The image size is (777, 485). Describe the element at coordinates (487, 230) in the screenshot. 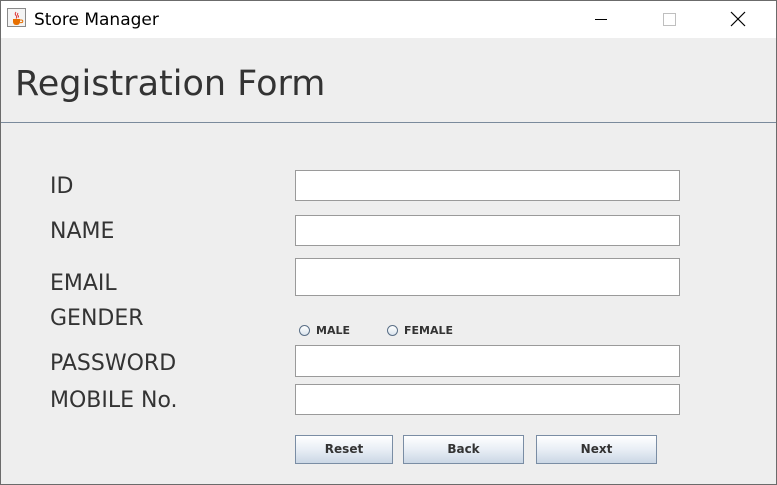

I see `name-field` at that location.